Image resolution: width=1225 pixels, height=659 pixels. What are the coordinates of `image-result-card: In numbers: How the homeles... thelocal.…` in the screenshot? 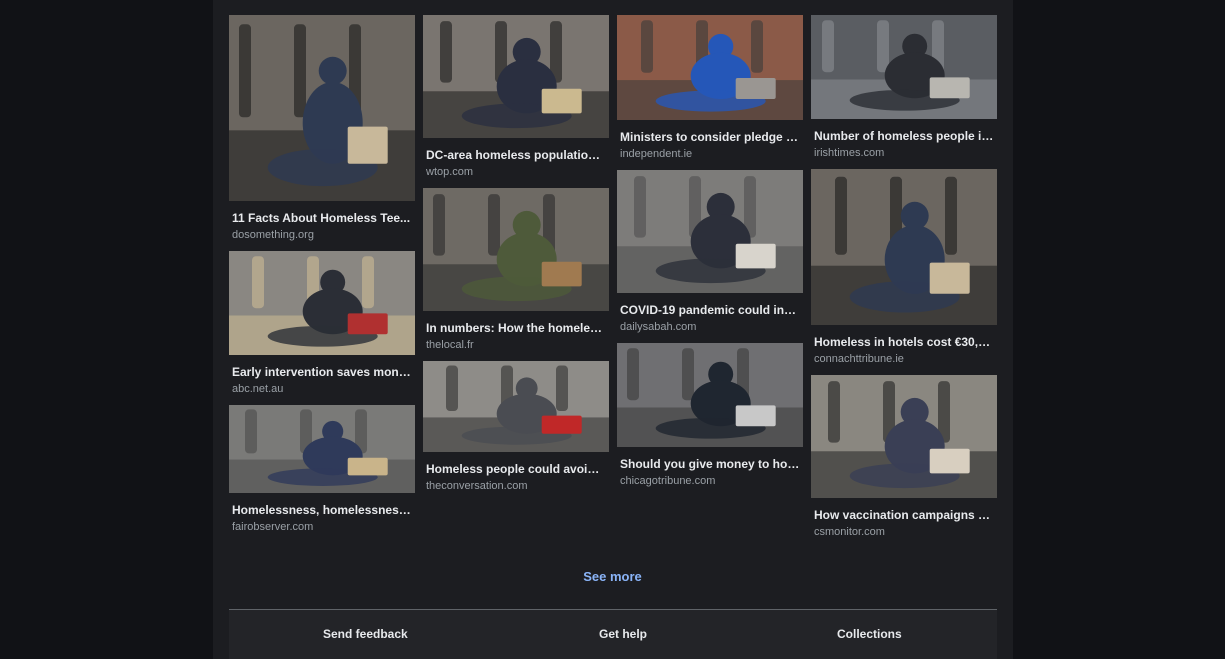 It's located at (516, 270).